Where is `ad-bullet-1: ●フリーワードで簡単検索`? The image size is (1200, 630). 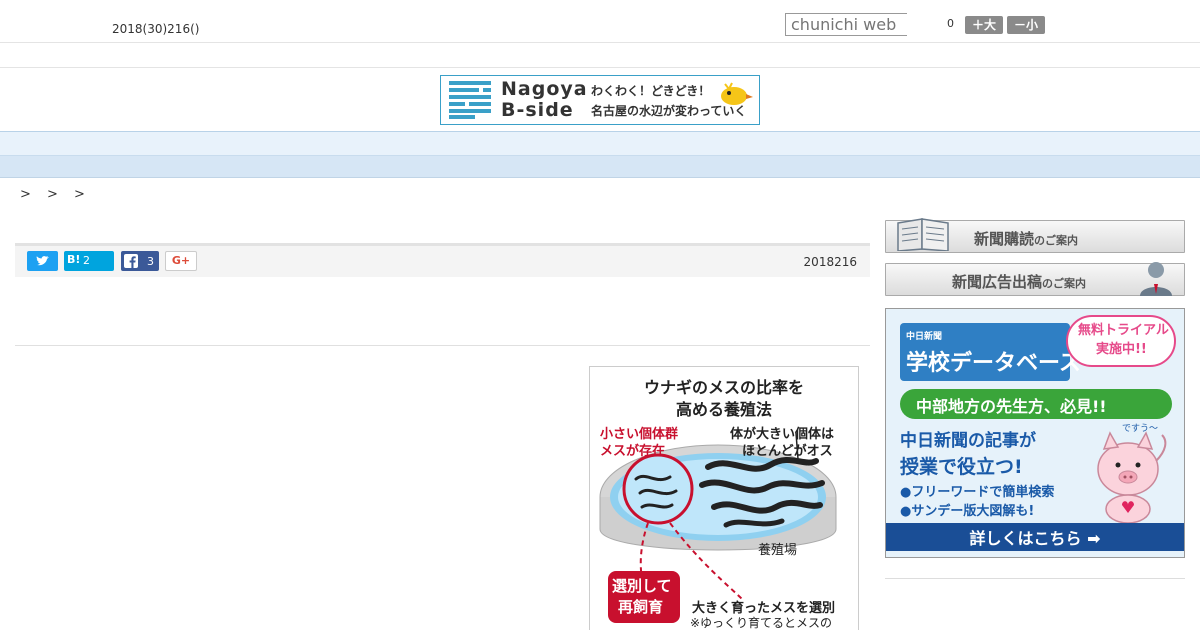
ad-bullet-1: ●フリーワードで簡単検索 is located at coordinates (977, 492).